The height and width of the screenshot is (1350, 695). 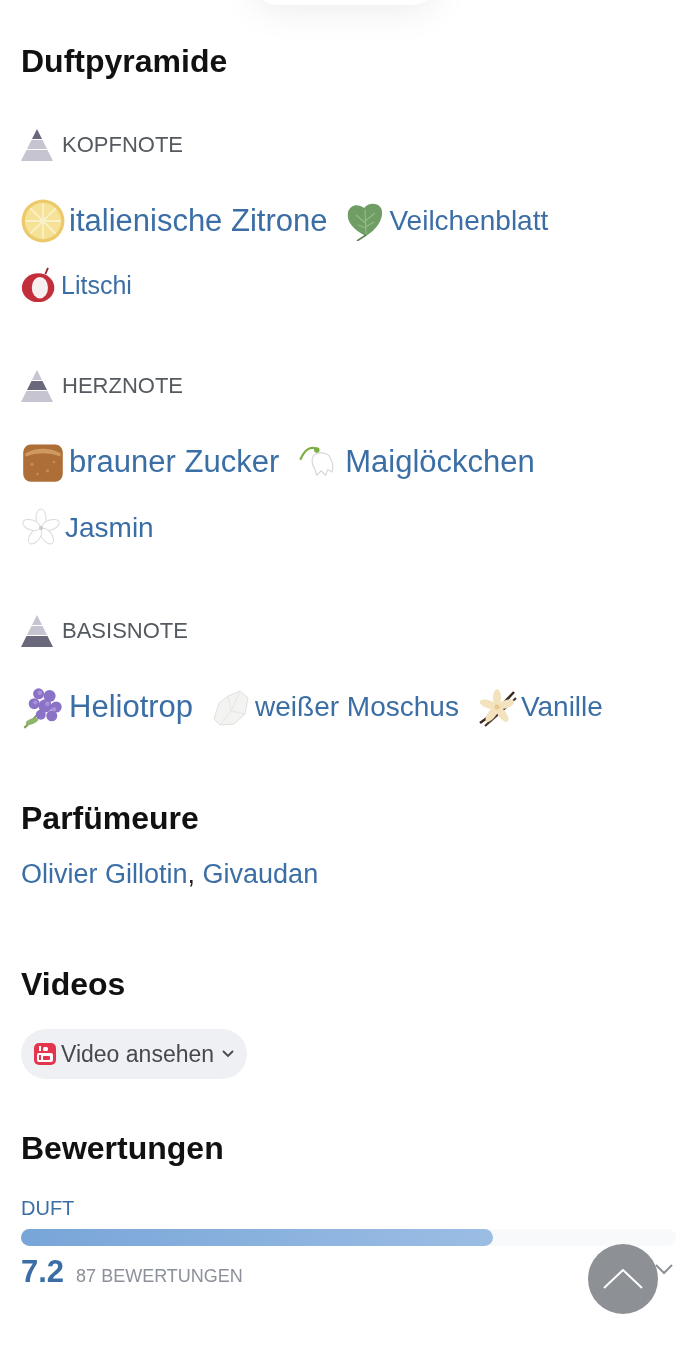 I want to click on note-link: weißer Moschus, so click(x=335, y=707).